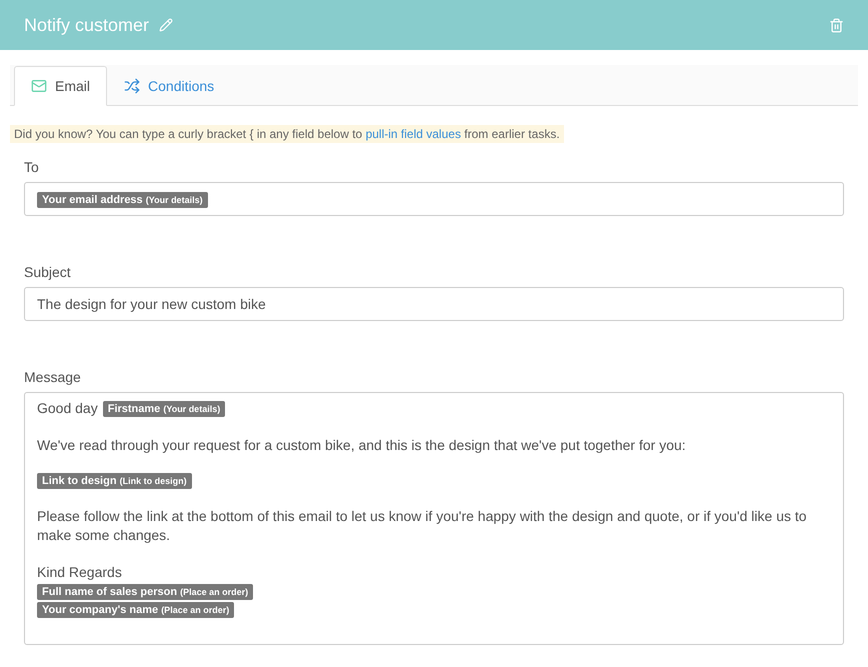  Describe the element at coordinates (169, 86) in the screenshot. I see `tab: Conditions` at that location.